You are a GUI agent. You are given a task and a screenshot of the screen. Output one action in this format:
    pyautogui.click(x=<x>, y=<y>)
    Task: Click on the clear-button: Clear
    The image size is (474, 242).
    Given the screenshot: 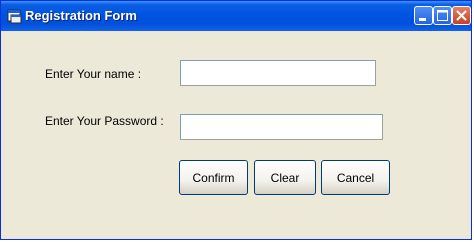 What is the action you would take?
    pyautogui.click(x=285, y=177)
    